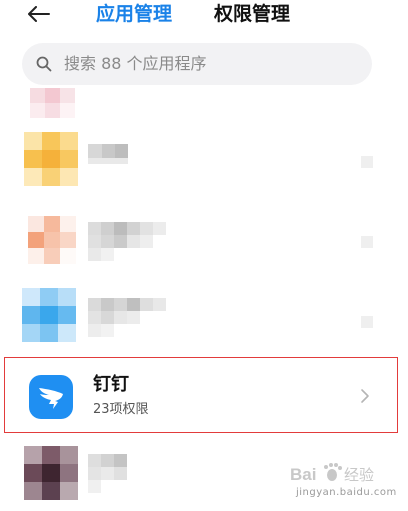 Image resolution: width=408 pixels, height=511 pixels. What do you see at coordinates (252, 14) in the screenshot?
I see `tab-permission-management: 权限管理` at bounding box center [252, 14].